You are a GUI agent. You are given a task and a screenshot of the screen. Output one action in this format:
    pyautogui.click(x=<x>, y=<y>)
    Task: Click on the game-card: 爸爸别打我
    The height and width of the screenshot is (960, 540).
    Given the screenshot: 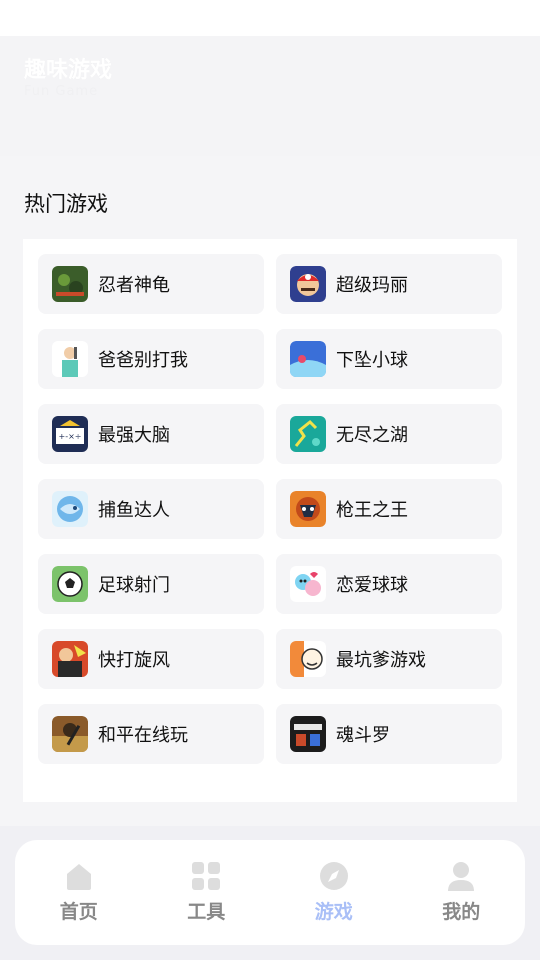 What is the action you would take?
    pyautogui.click(x=151, y=359)
    